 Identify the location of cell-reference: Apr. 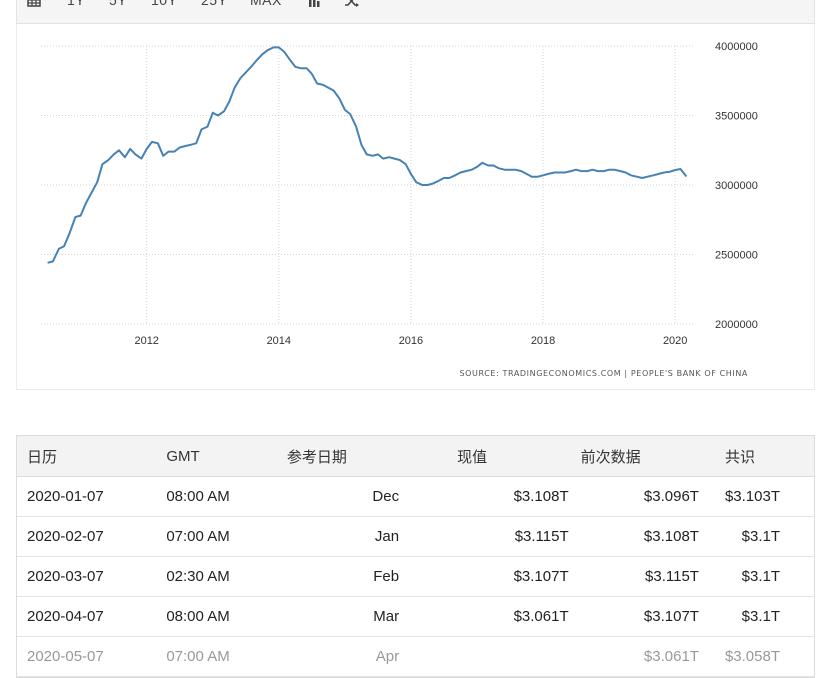
(372, 656).